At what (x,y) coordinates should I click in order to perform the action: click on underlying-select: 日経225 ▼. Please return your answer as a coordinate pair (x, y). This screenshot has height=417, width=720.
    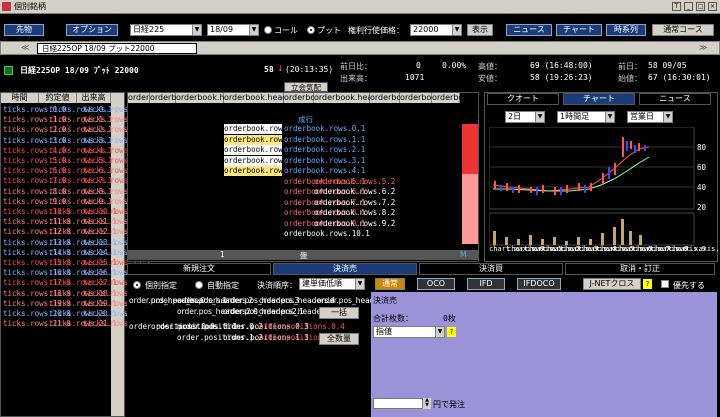
    Looking at the image, I should click on (166, 30).